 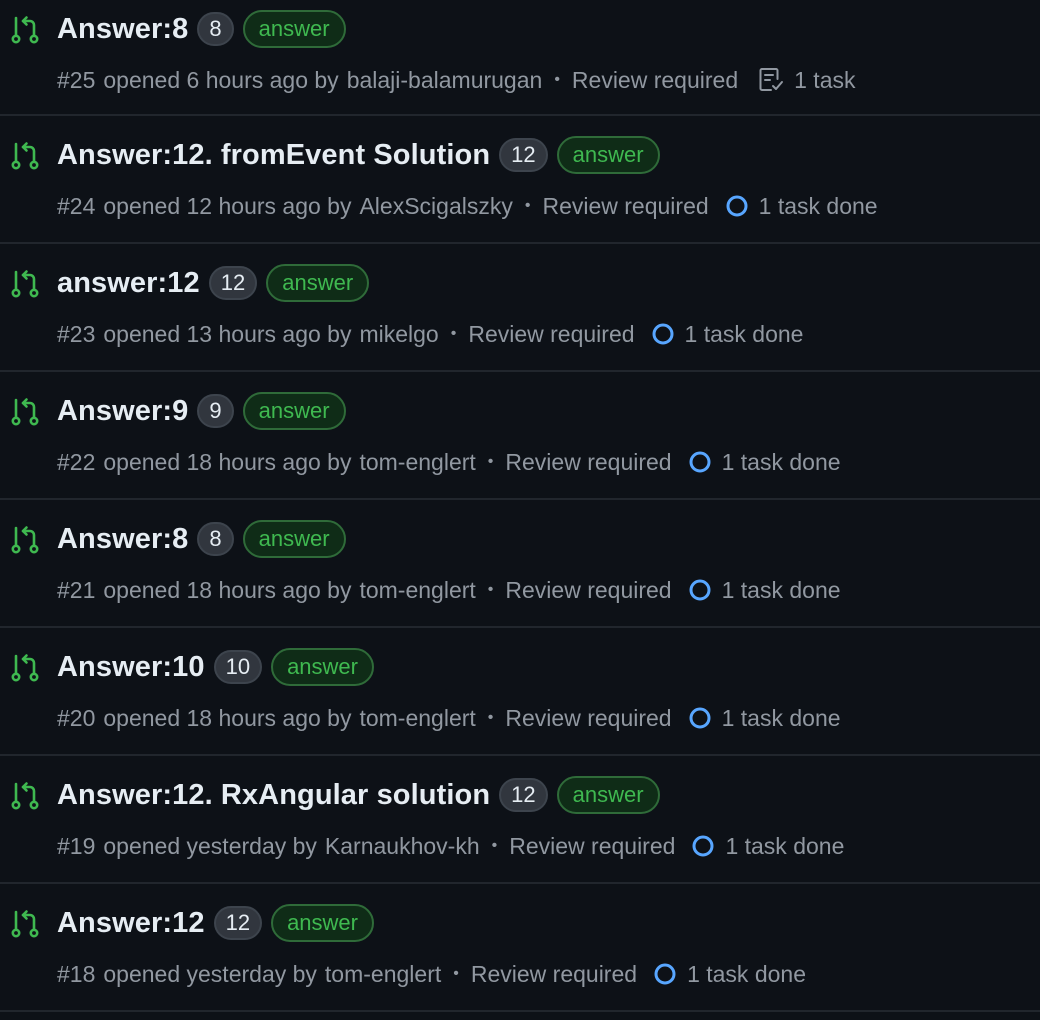 What do you see at coordinates (76, 717) in the screenshot?
I see `pull-request-number: #20` at bounding box center [76, 717].